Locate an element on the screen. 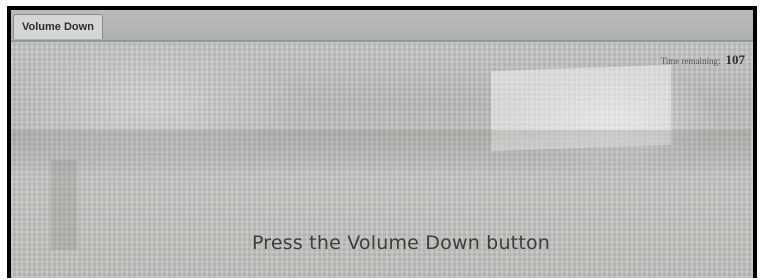  time-remaining-value: 107 is located at coordinates (735, 59).